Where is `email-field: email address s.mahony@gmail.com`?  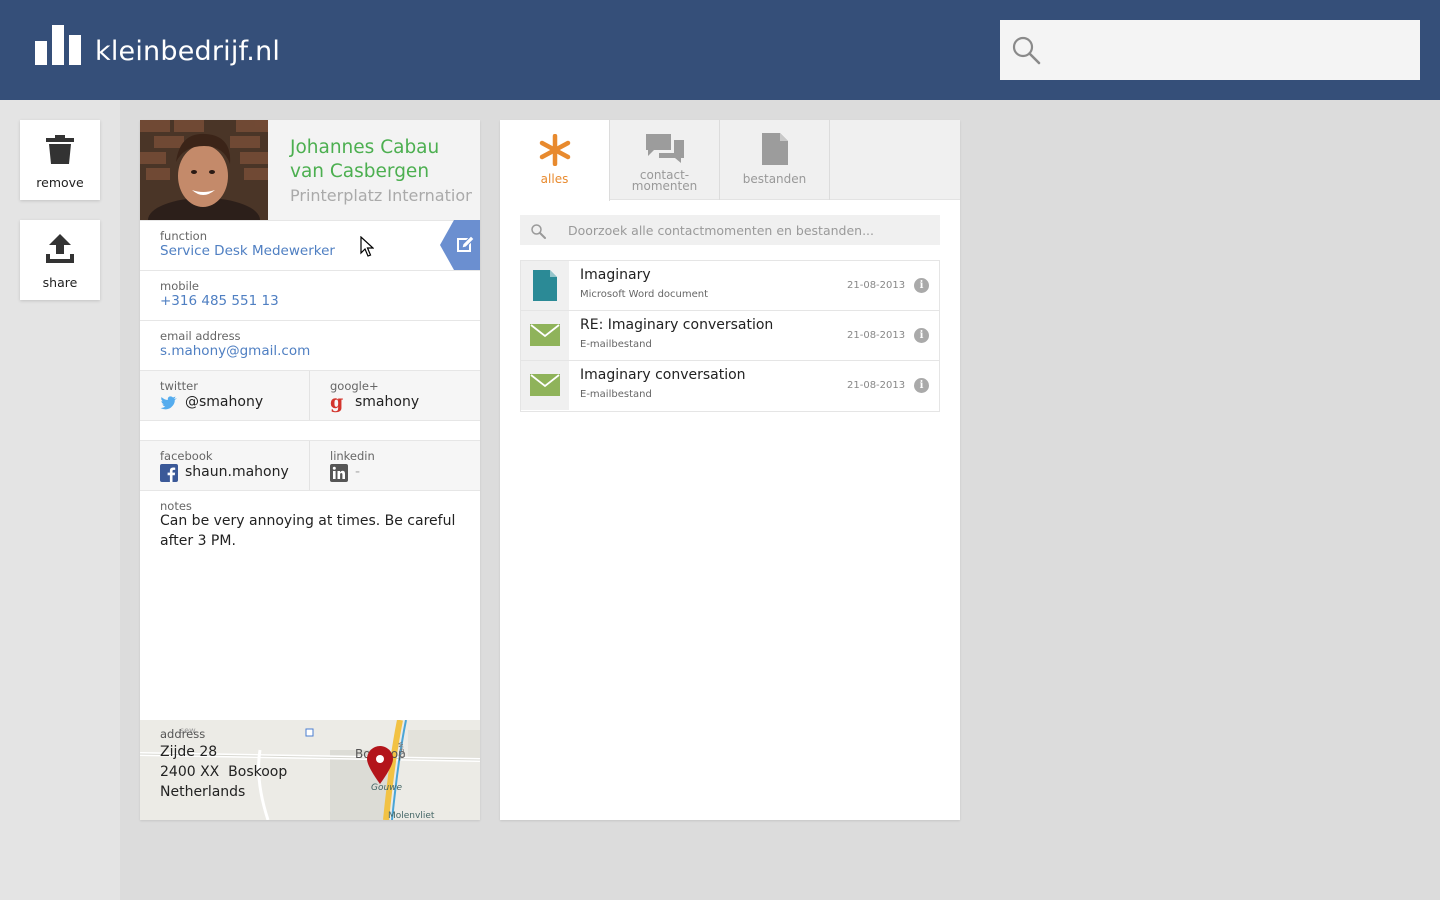 email-field: email address s.mahony@gmail.com is located at coordinates (310, 345).